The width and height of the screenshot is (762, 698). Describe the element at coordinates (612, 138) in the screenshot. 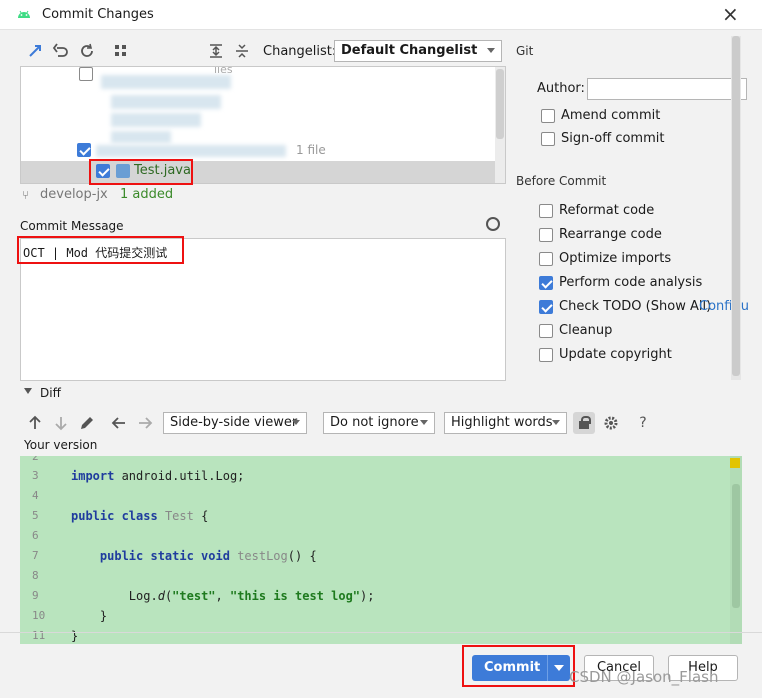

I see `sign-off-commit-label: Sign-off commit` at that location.